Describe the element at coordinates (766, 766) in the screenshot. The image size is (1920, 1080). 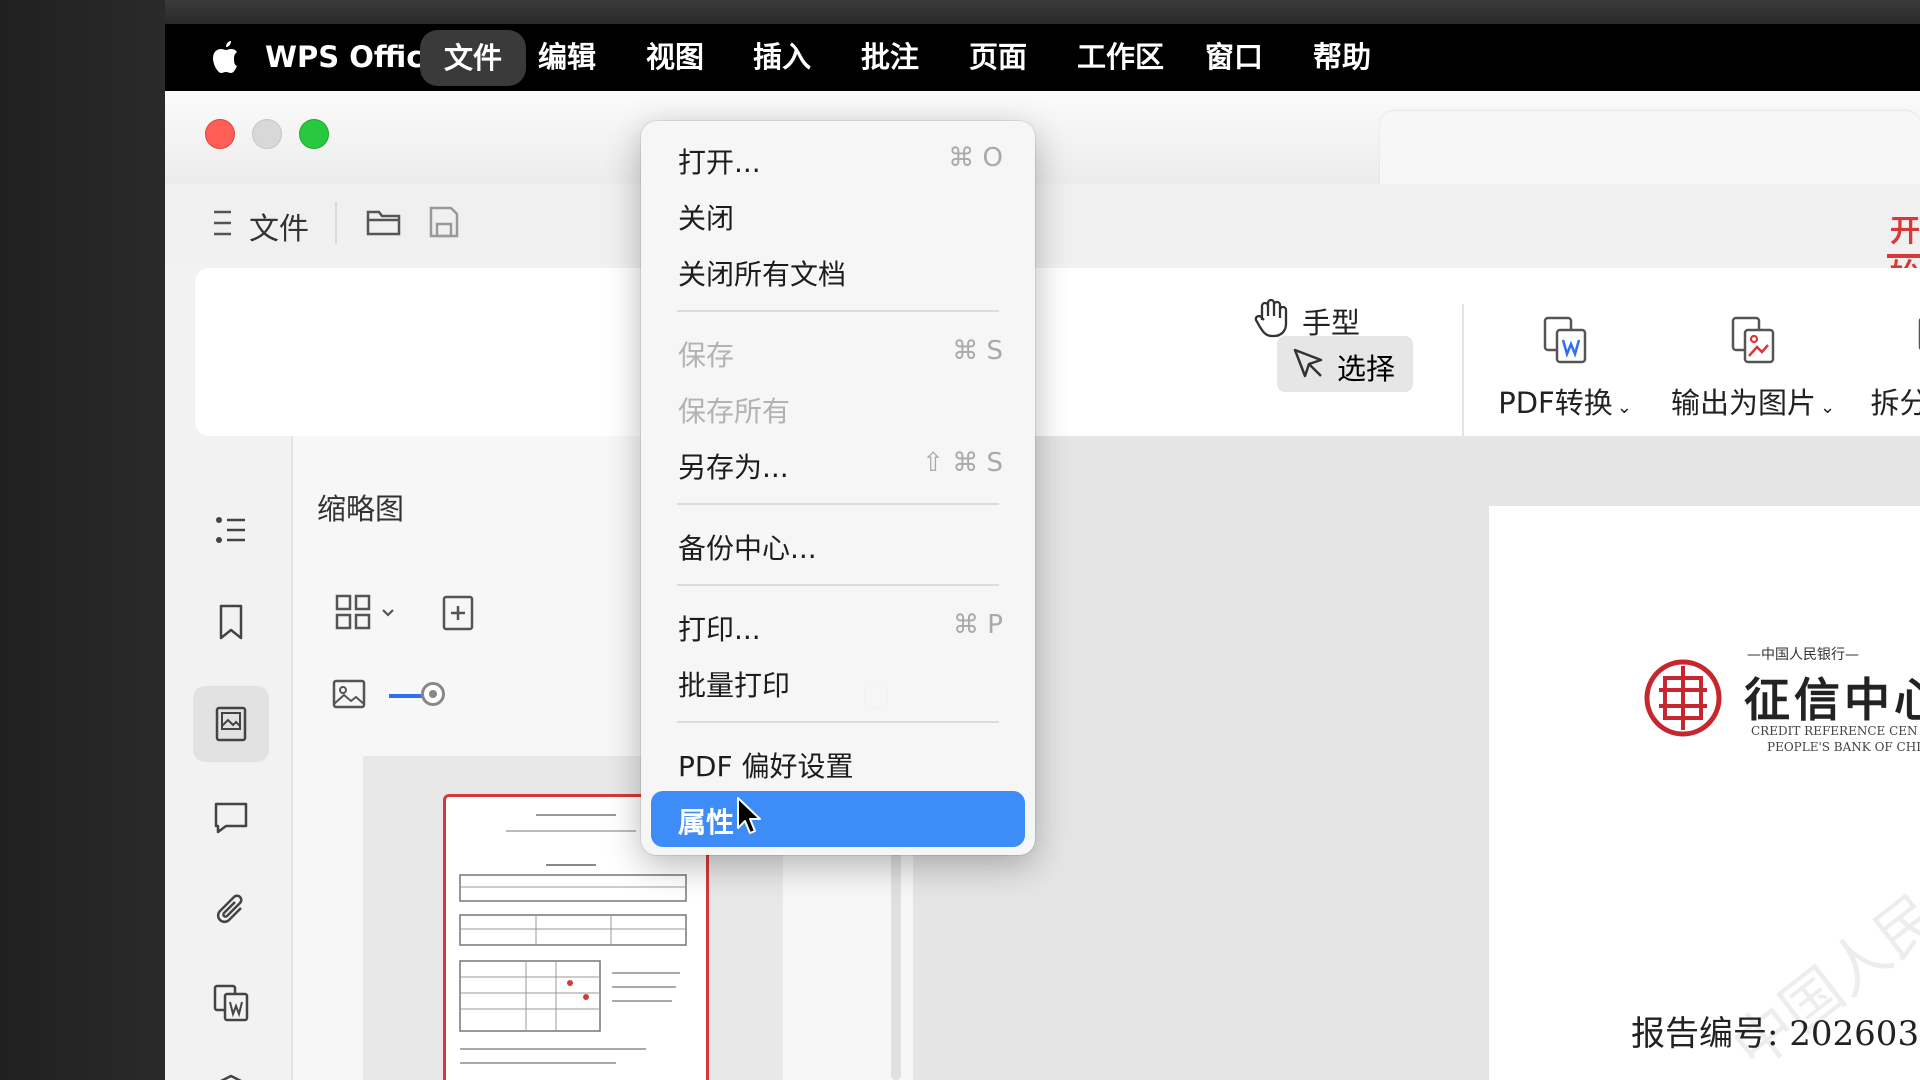
I see `menu-item-label: PDF 偏好设置` at that location.